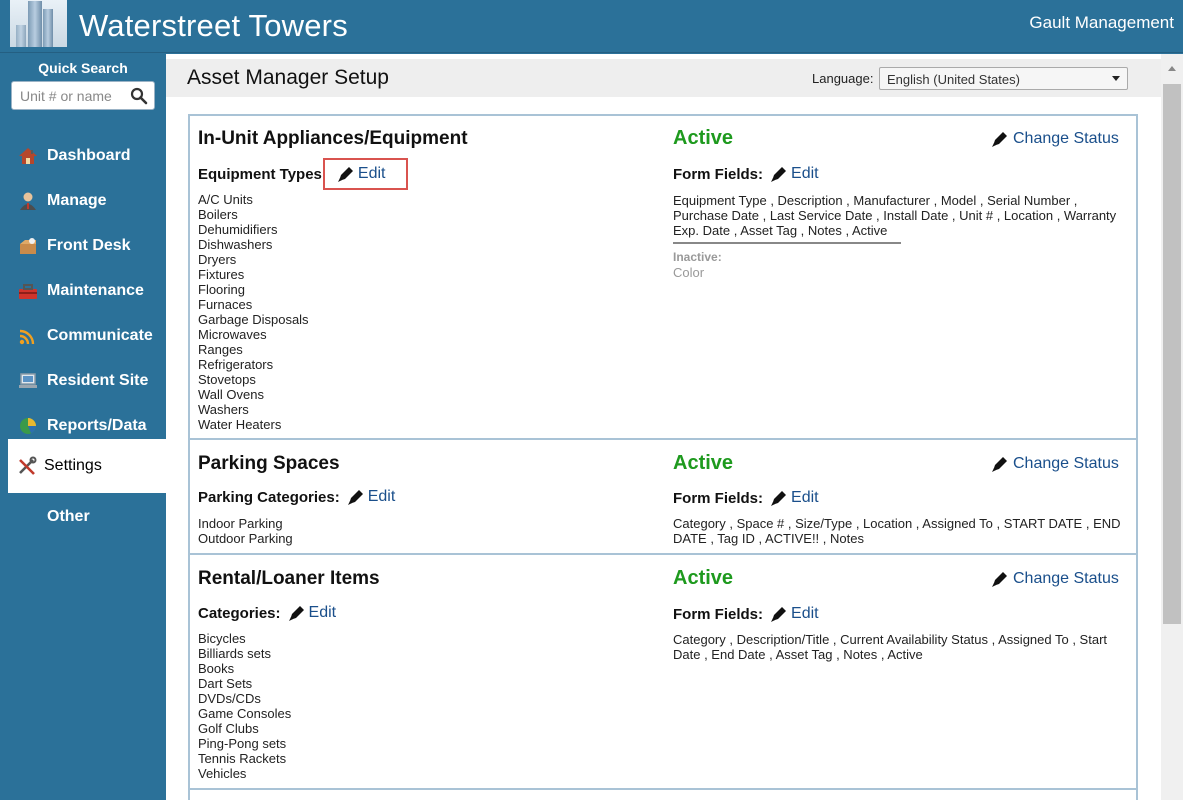 The width and height of the screenshot is (1183, 800). What do you see at coordinates (98, 380) in the screenshot?
I see `nav-label: Resident Site` at bounding box center [98, 380].